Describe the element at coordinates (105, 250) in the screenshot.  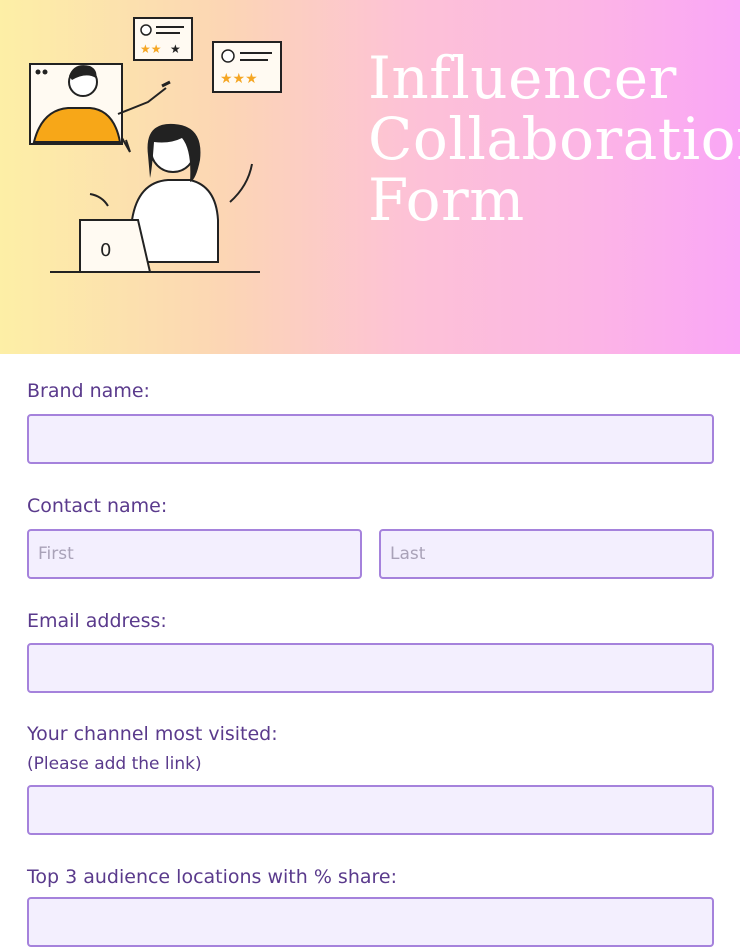
I see `svg-text: 0` at that location.